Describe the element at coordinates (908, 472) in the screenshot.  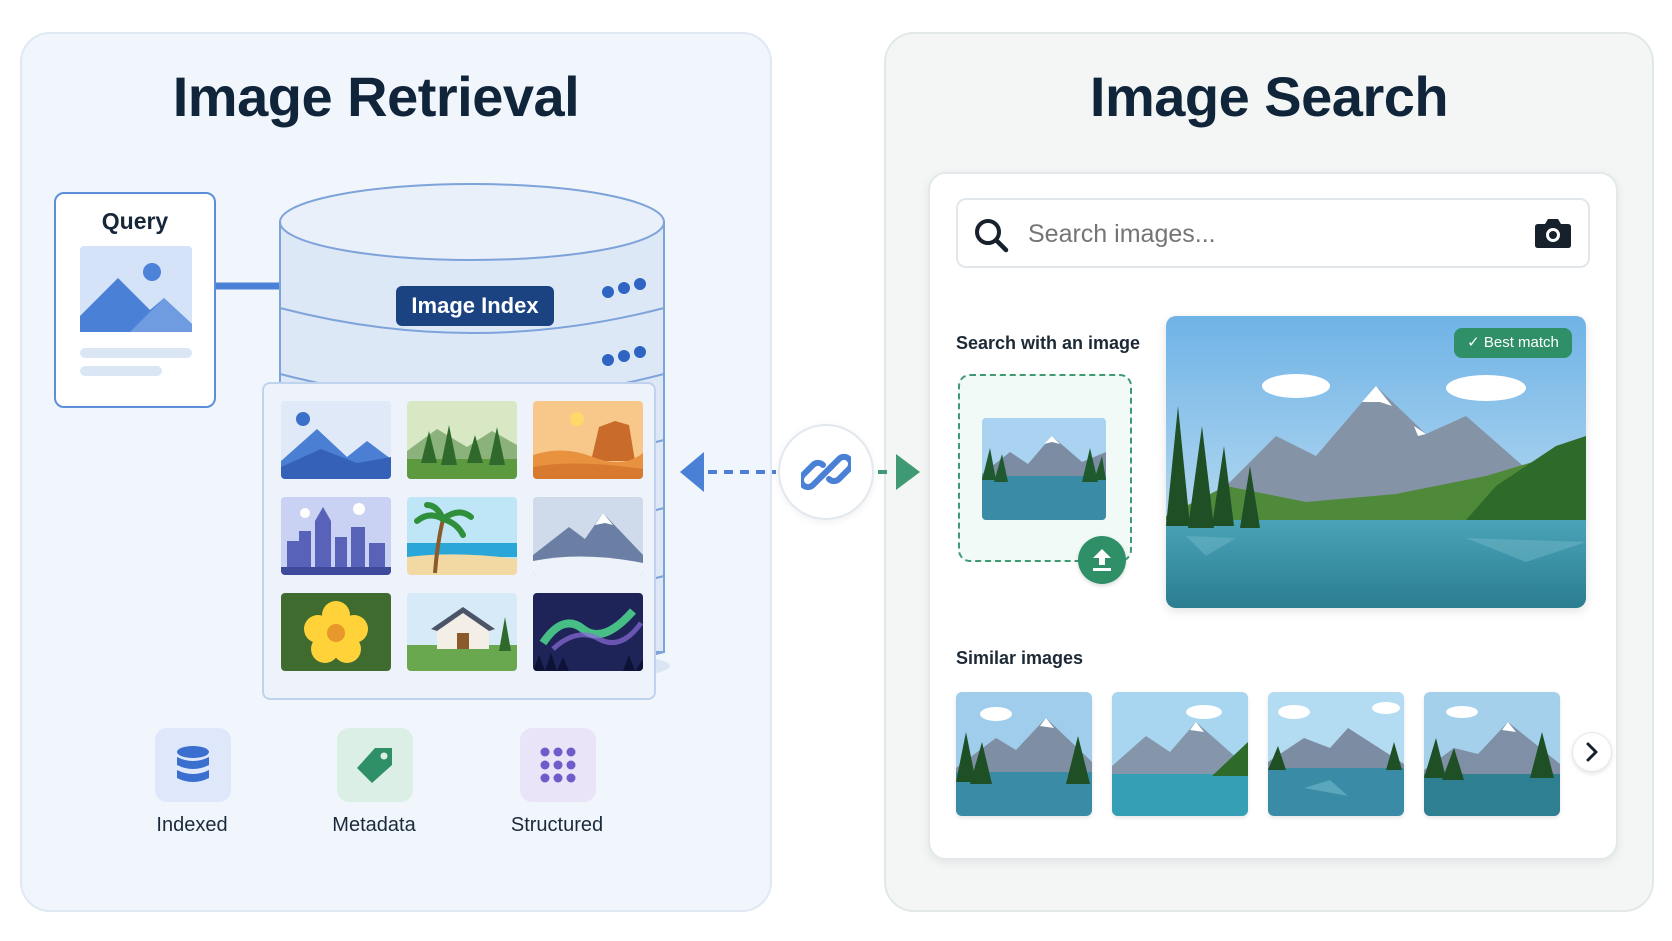
I see `right-arrowhead` at that location.